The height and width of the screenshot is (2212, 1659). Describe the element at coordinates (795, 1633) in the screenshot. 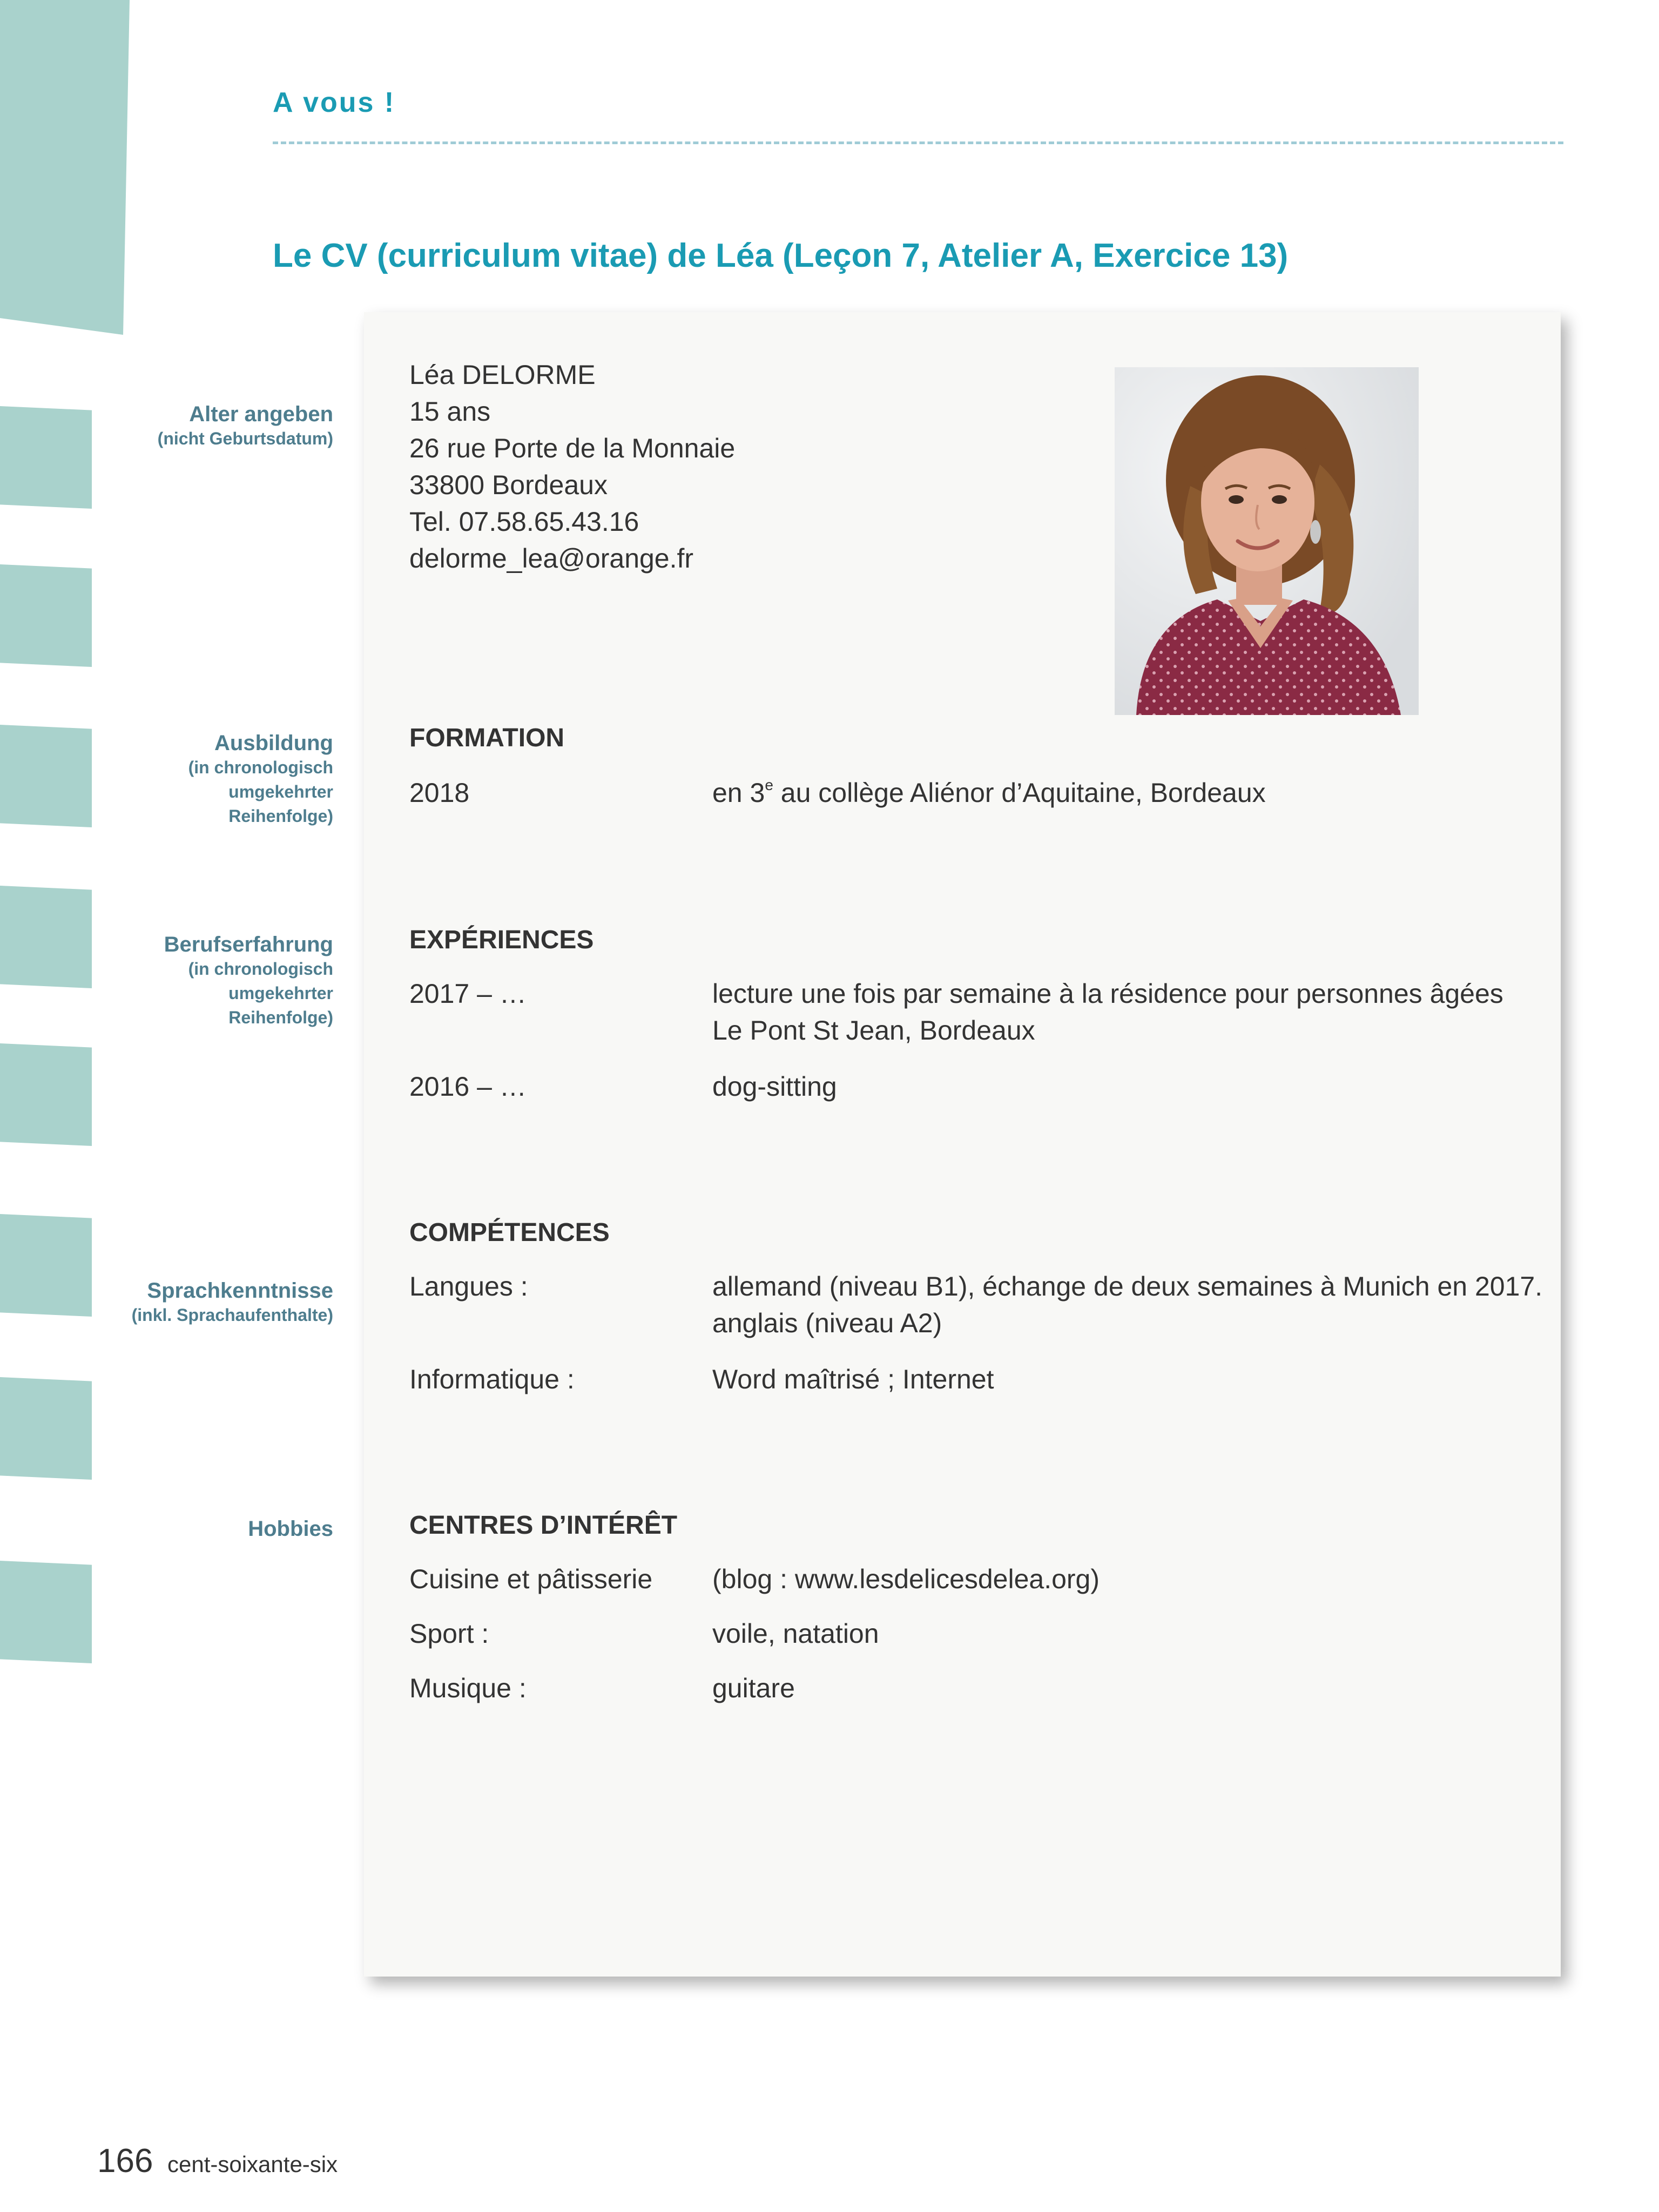

I see `interest-value: voile, natation` at that location.